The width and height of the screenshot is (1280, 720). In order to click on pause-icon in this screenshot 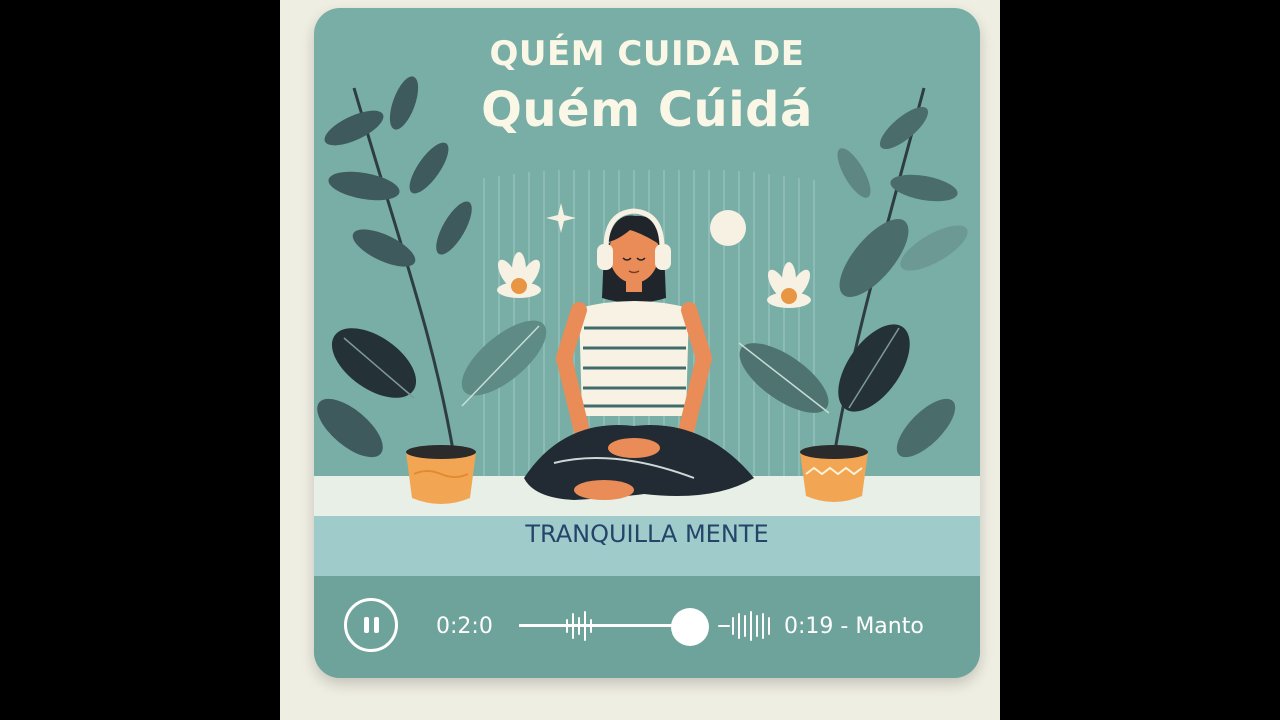, I will do `click(366, 625)`.